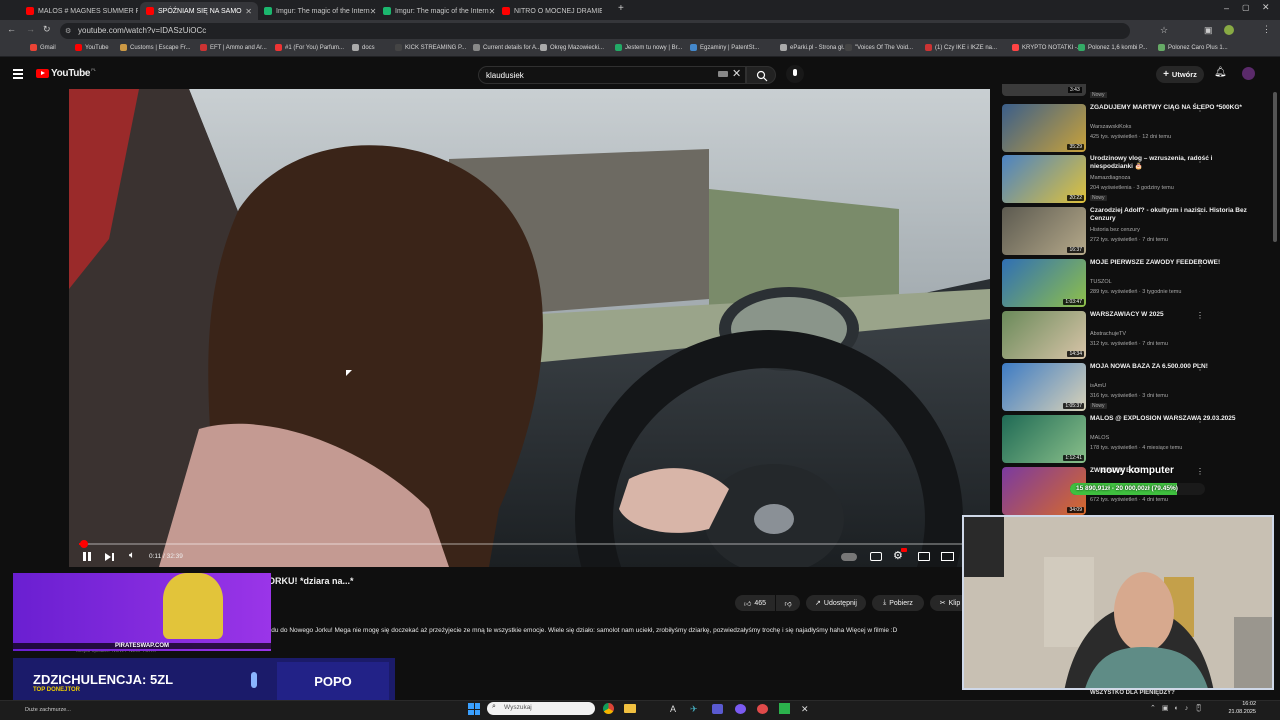  Describe the element at coordinates (755, 603) in the screenshot. I see `like-button: 👍︎ 465` at that location.